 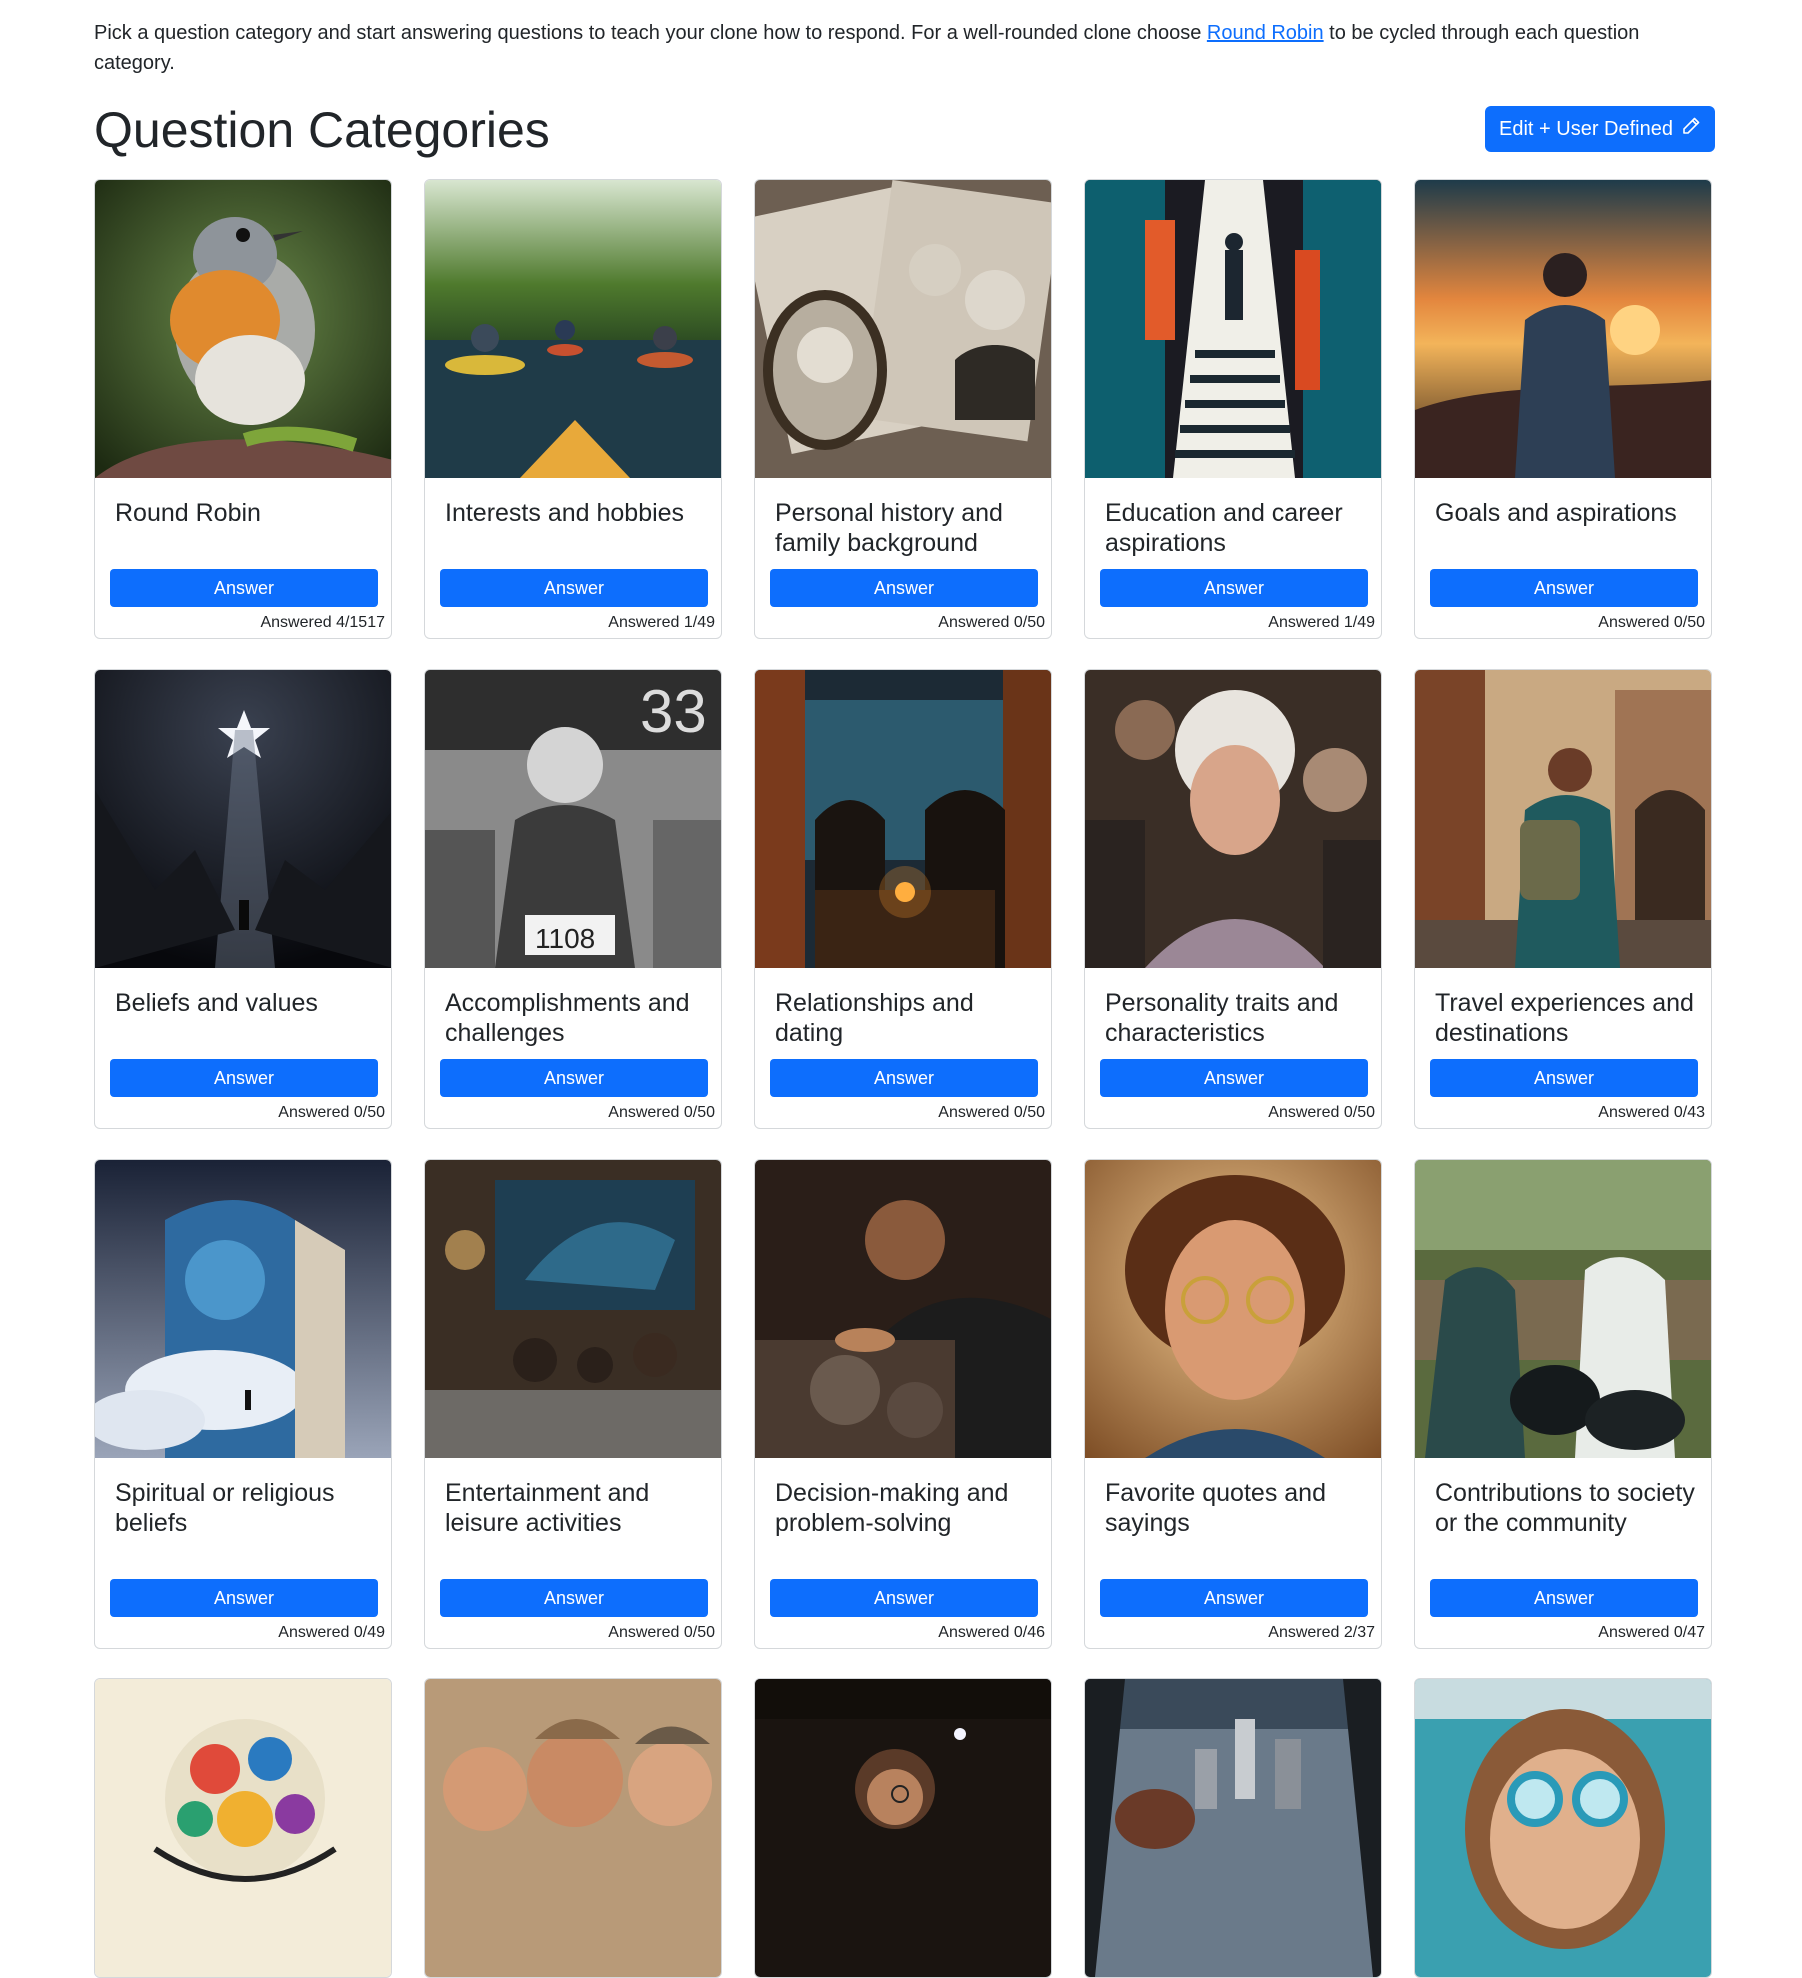 I want to click on star-over-mountains-photo, so click(x=243, y=819).